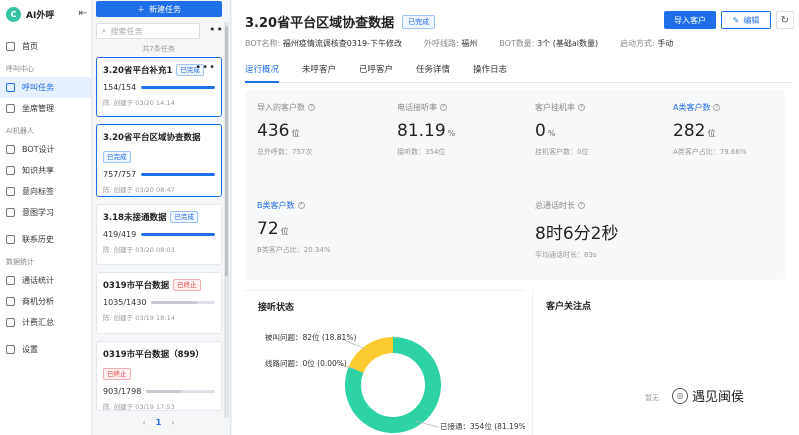 The height and width of the screenshot is (435, 799). Describe the element at coordinates (708, 395) in the screenshot. I see `watermark: ◎ 遇见闽侯` at that location.